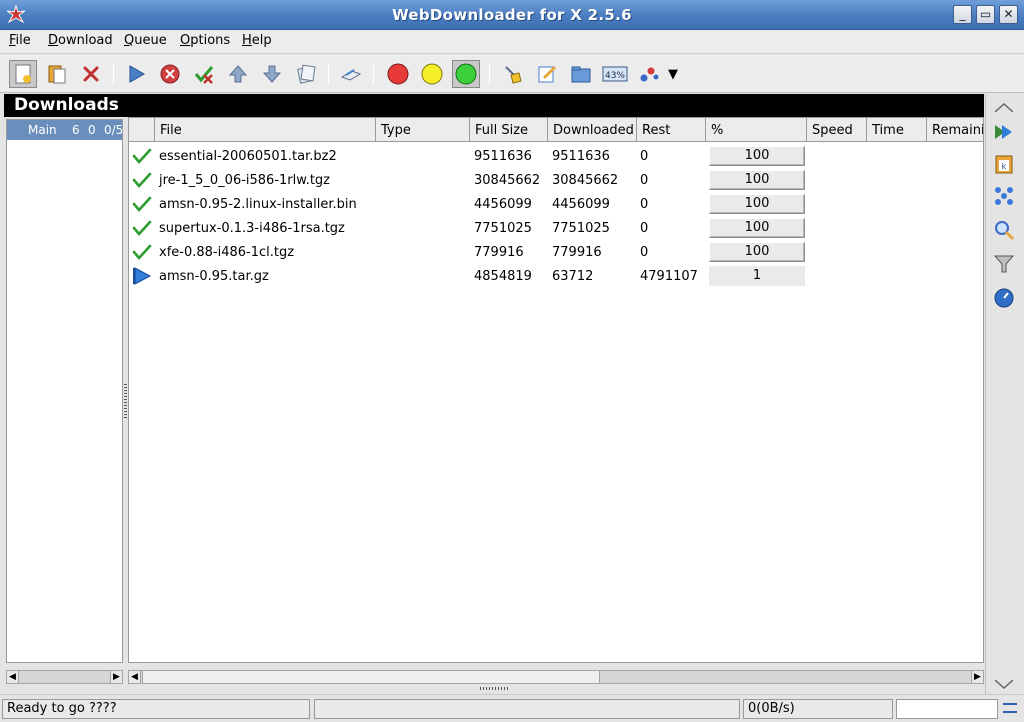 This screenshot has width=1024, height=722. I want to click on window-title: WebDownloader for X 2.5.6, so click(512, 15).